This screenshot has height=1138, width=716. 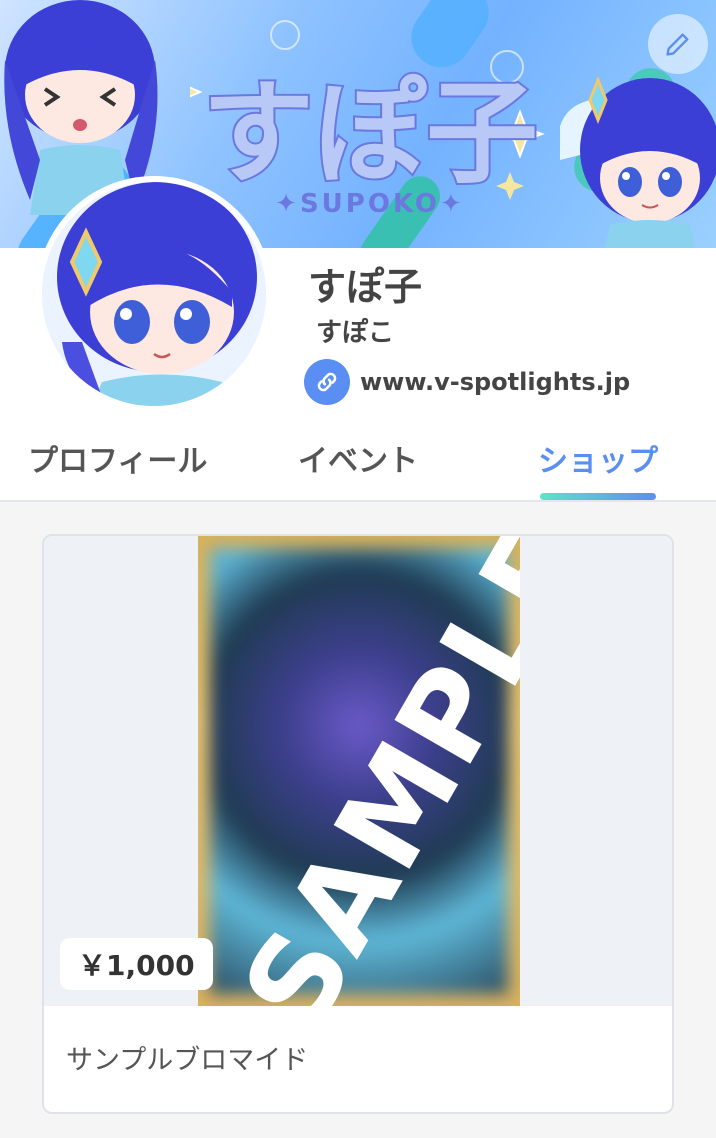 I want to click on banner-logo: すぽ子 ✦SUPOKO✦, so click(x=367, y=143).